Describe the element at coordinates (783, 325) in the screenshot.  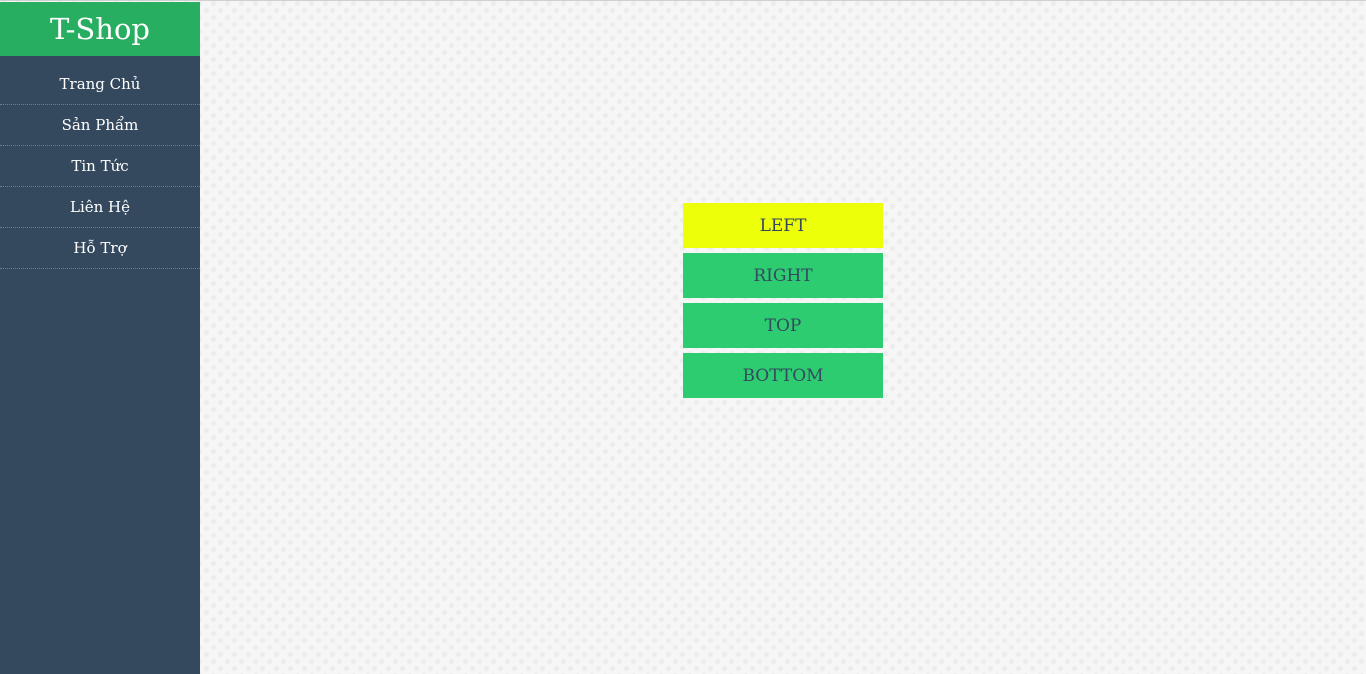
I see `top-button: TOP` at that location.